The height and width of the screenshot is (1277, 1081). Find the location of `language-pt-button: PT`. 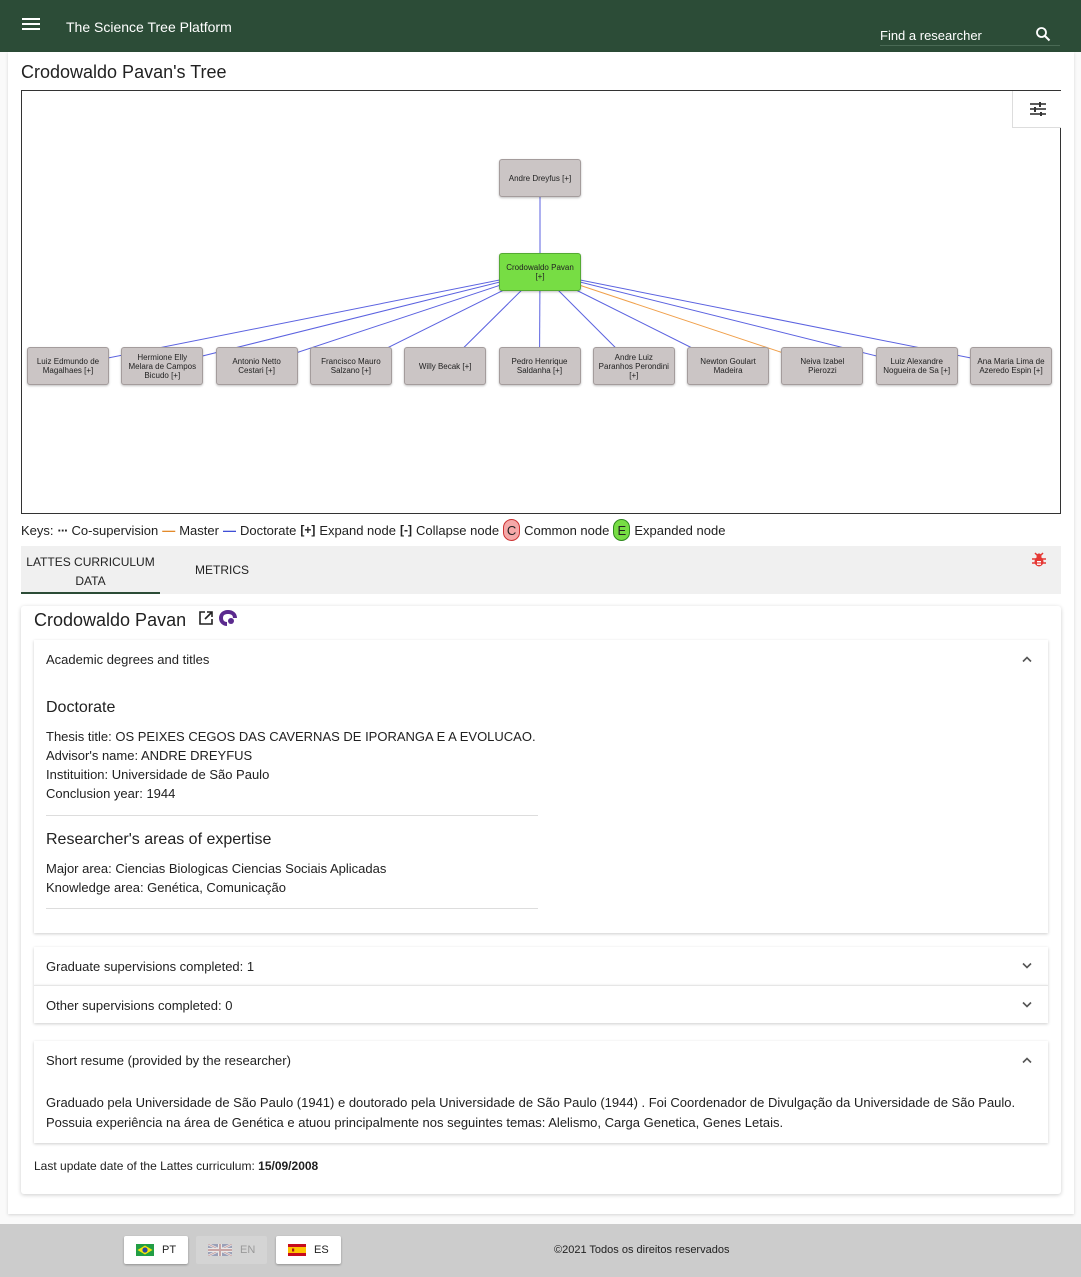

language-pt-button: PT is located at coordinates (156, 1250).